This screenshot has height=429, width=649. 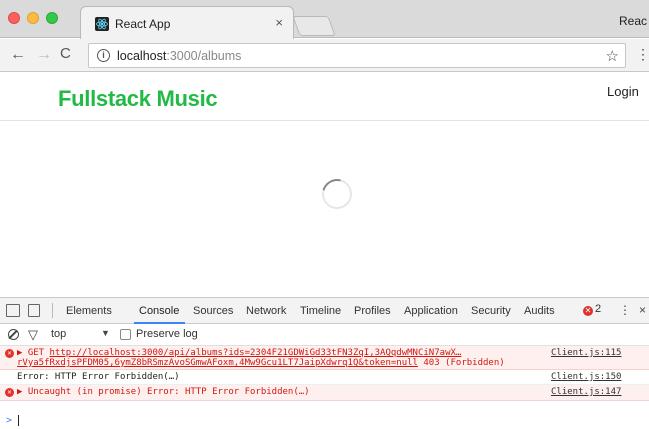 What do you see at coordinates (138, 99) in the screenshot?
I see `brand-logo: Fullstack Music` at bounding box center [138, 99].